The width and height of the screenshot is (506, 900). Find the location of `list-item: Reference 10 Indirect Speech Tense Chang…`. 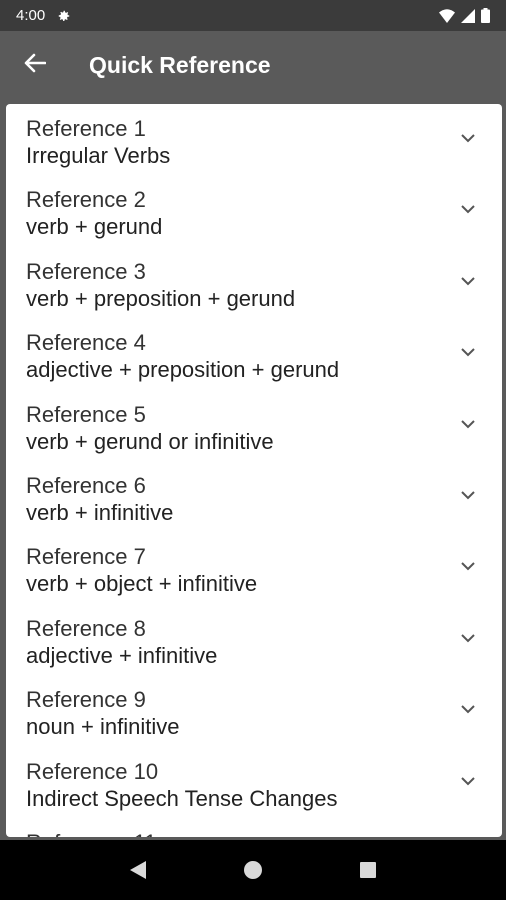

list-item: Reference 10 Indirect Speech Tense Chang… is located at coordinates (254, 782).